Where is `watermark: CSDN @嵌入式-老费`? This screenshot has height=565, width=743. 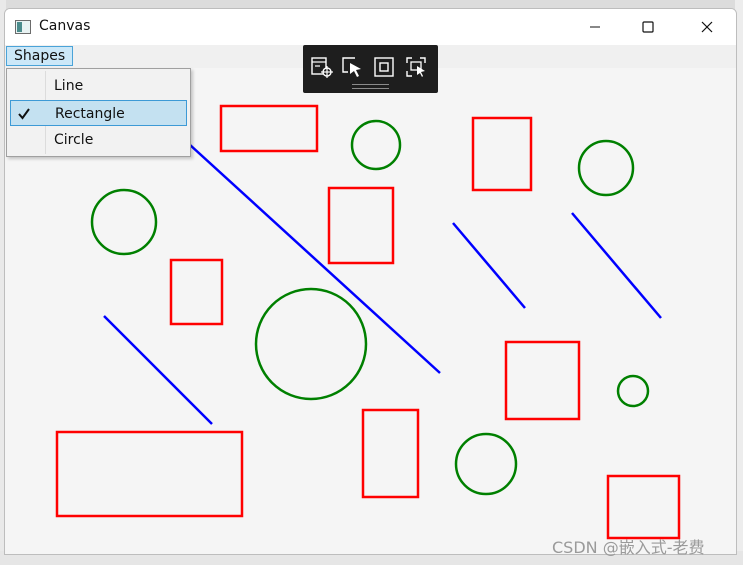
watermark: CSDN @嵌入式-老费 is located at coordinates (628, 547).